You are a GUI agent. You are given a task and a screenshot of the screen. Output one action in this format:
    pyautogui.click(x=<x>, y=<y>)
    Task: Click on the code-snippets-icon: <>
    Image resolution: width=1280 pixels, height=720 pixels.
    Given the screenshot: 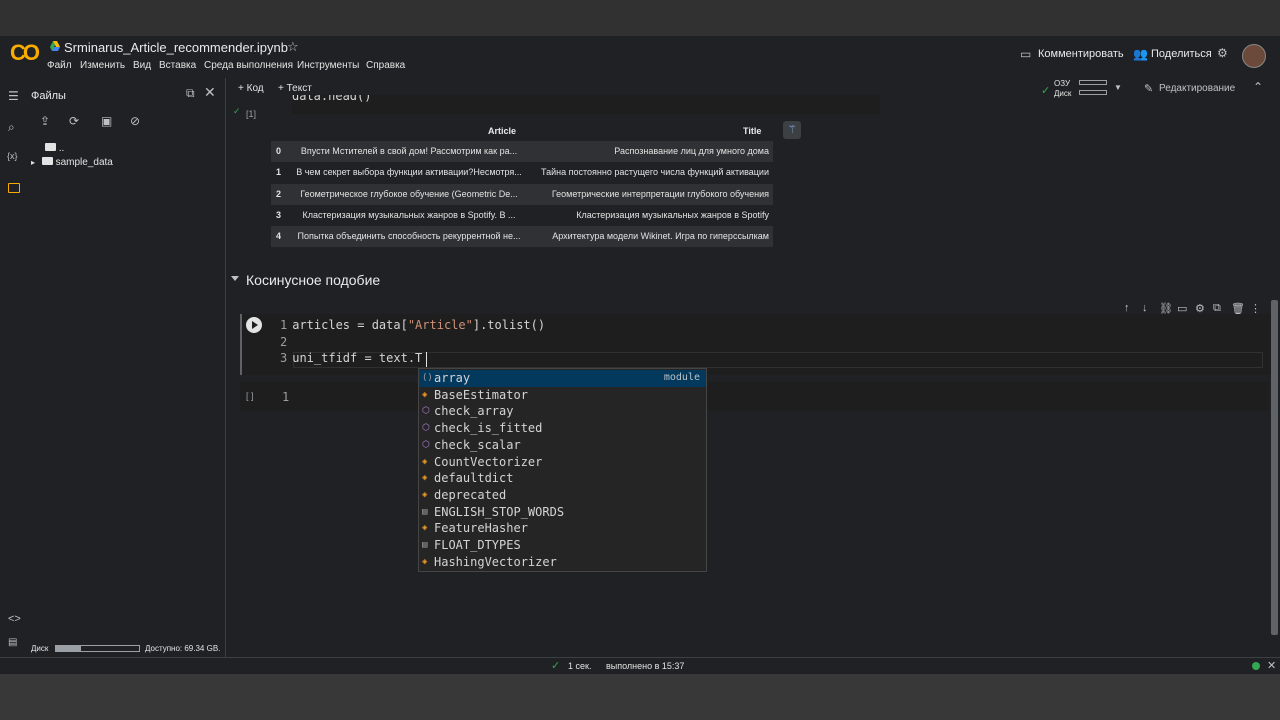 What is the action you would take?
    pyautogui.click(x=14, y=619)
    